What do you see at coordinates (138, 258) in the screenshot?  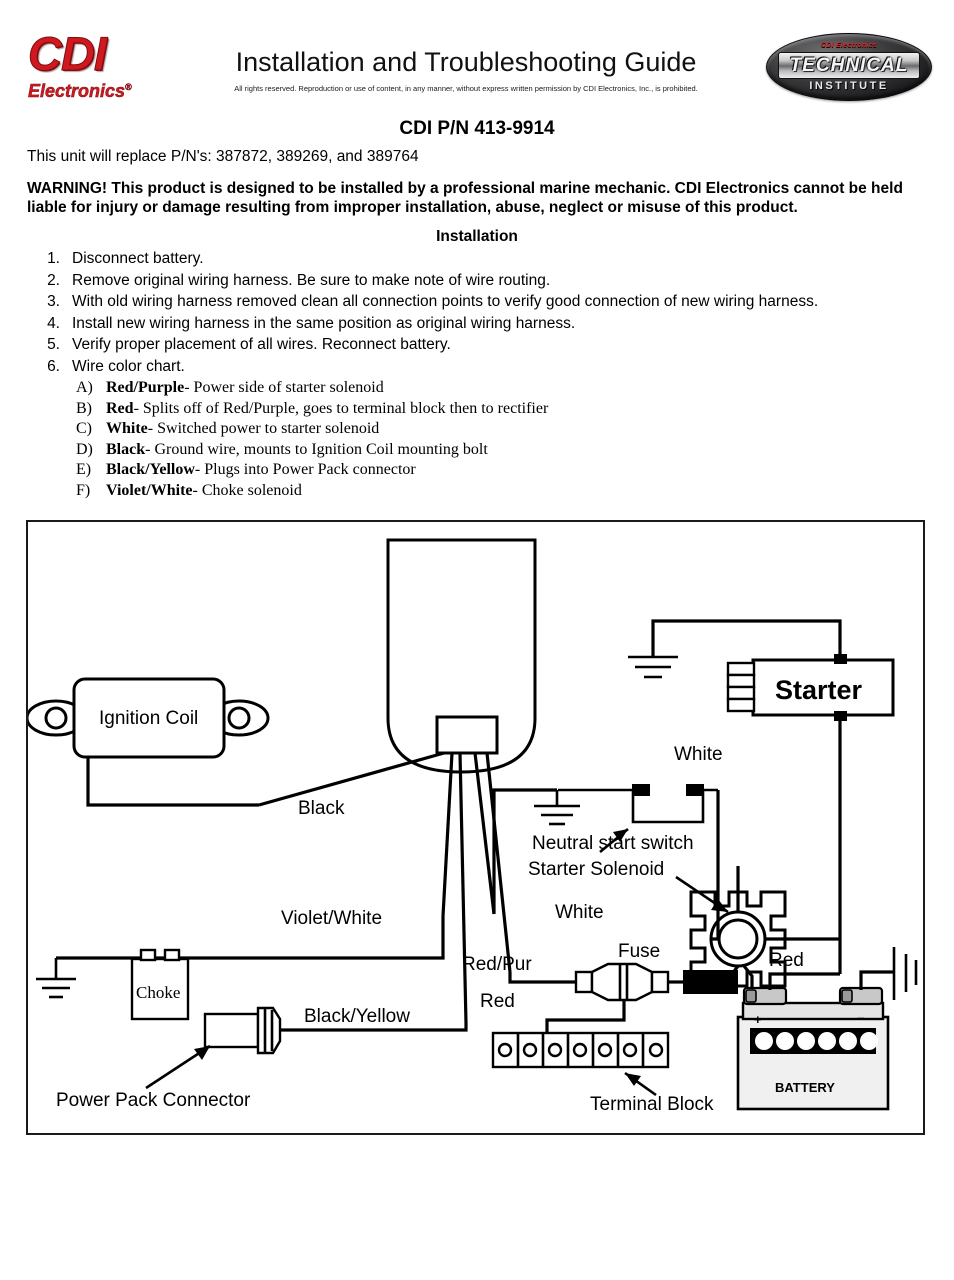 I see `step-text: Disconnect battery.` at bounding box center [138, 258].